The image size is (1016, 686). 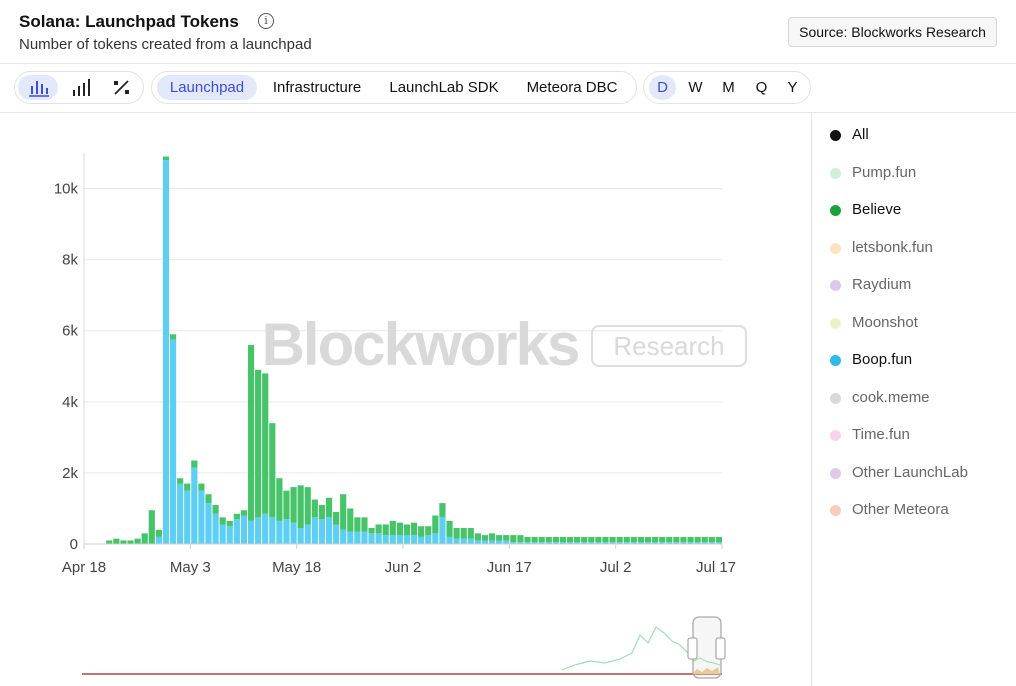 What do you see at coordinates (761, 87) in the screenshot?
I see `interval-quarter: Q` at bounding box center [761, 87].